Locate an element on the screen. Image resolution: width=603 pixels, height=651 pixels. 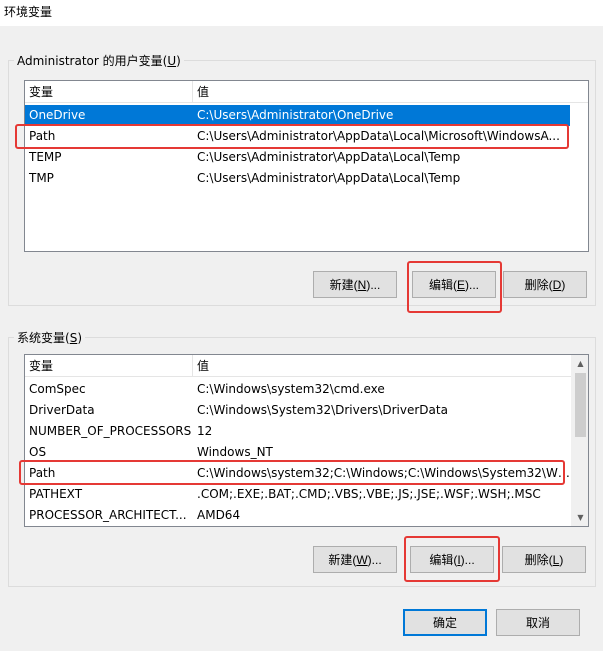
row-variable-value: AMD64 is located at coordinates (219, 515).